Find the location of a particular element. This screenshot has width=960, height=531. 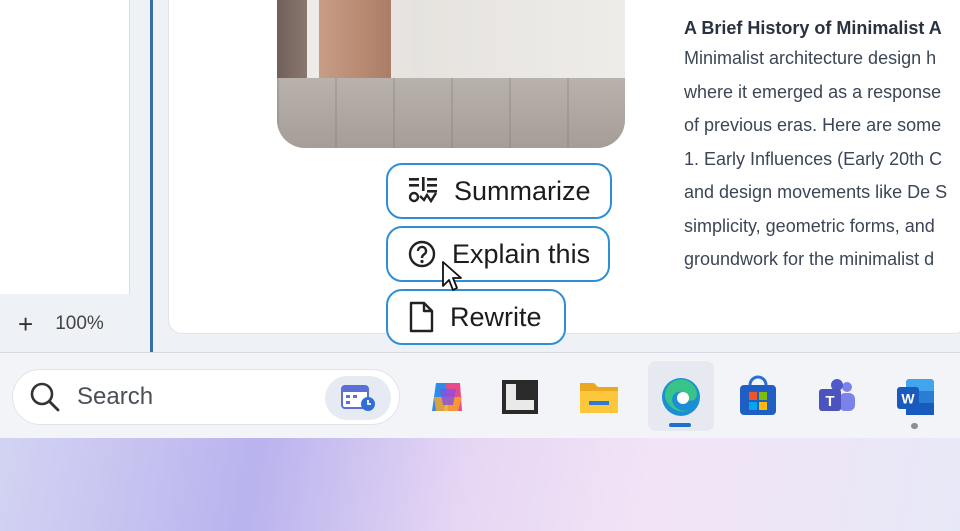

store-icon is located at coordinates (758, 397).